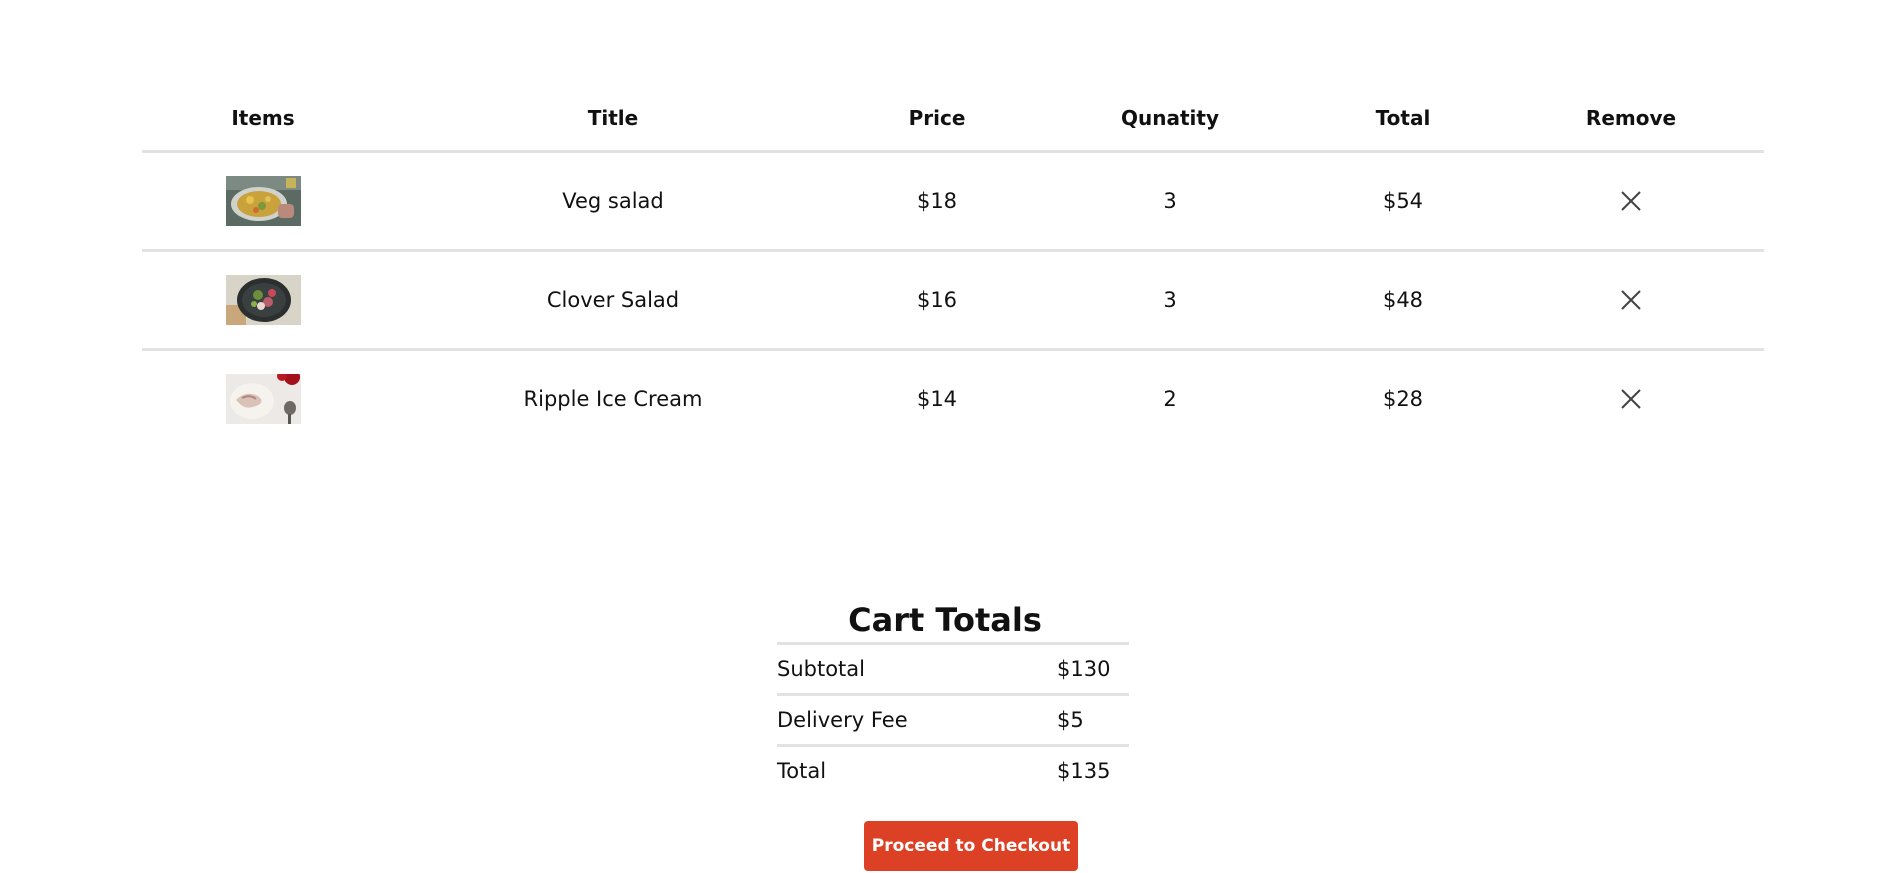 Image resolution: width=1894 pixels, height=873 pixels. What do you see at coordinates (1403, 399) in the screenshot?
I see `item-total: $28` at bounding box center [1403, 399].